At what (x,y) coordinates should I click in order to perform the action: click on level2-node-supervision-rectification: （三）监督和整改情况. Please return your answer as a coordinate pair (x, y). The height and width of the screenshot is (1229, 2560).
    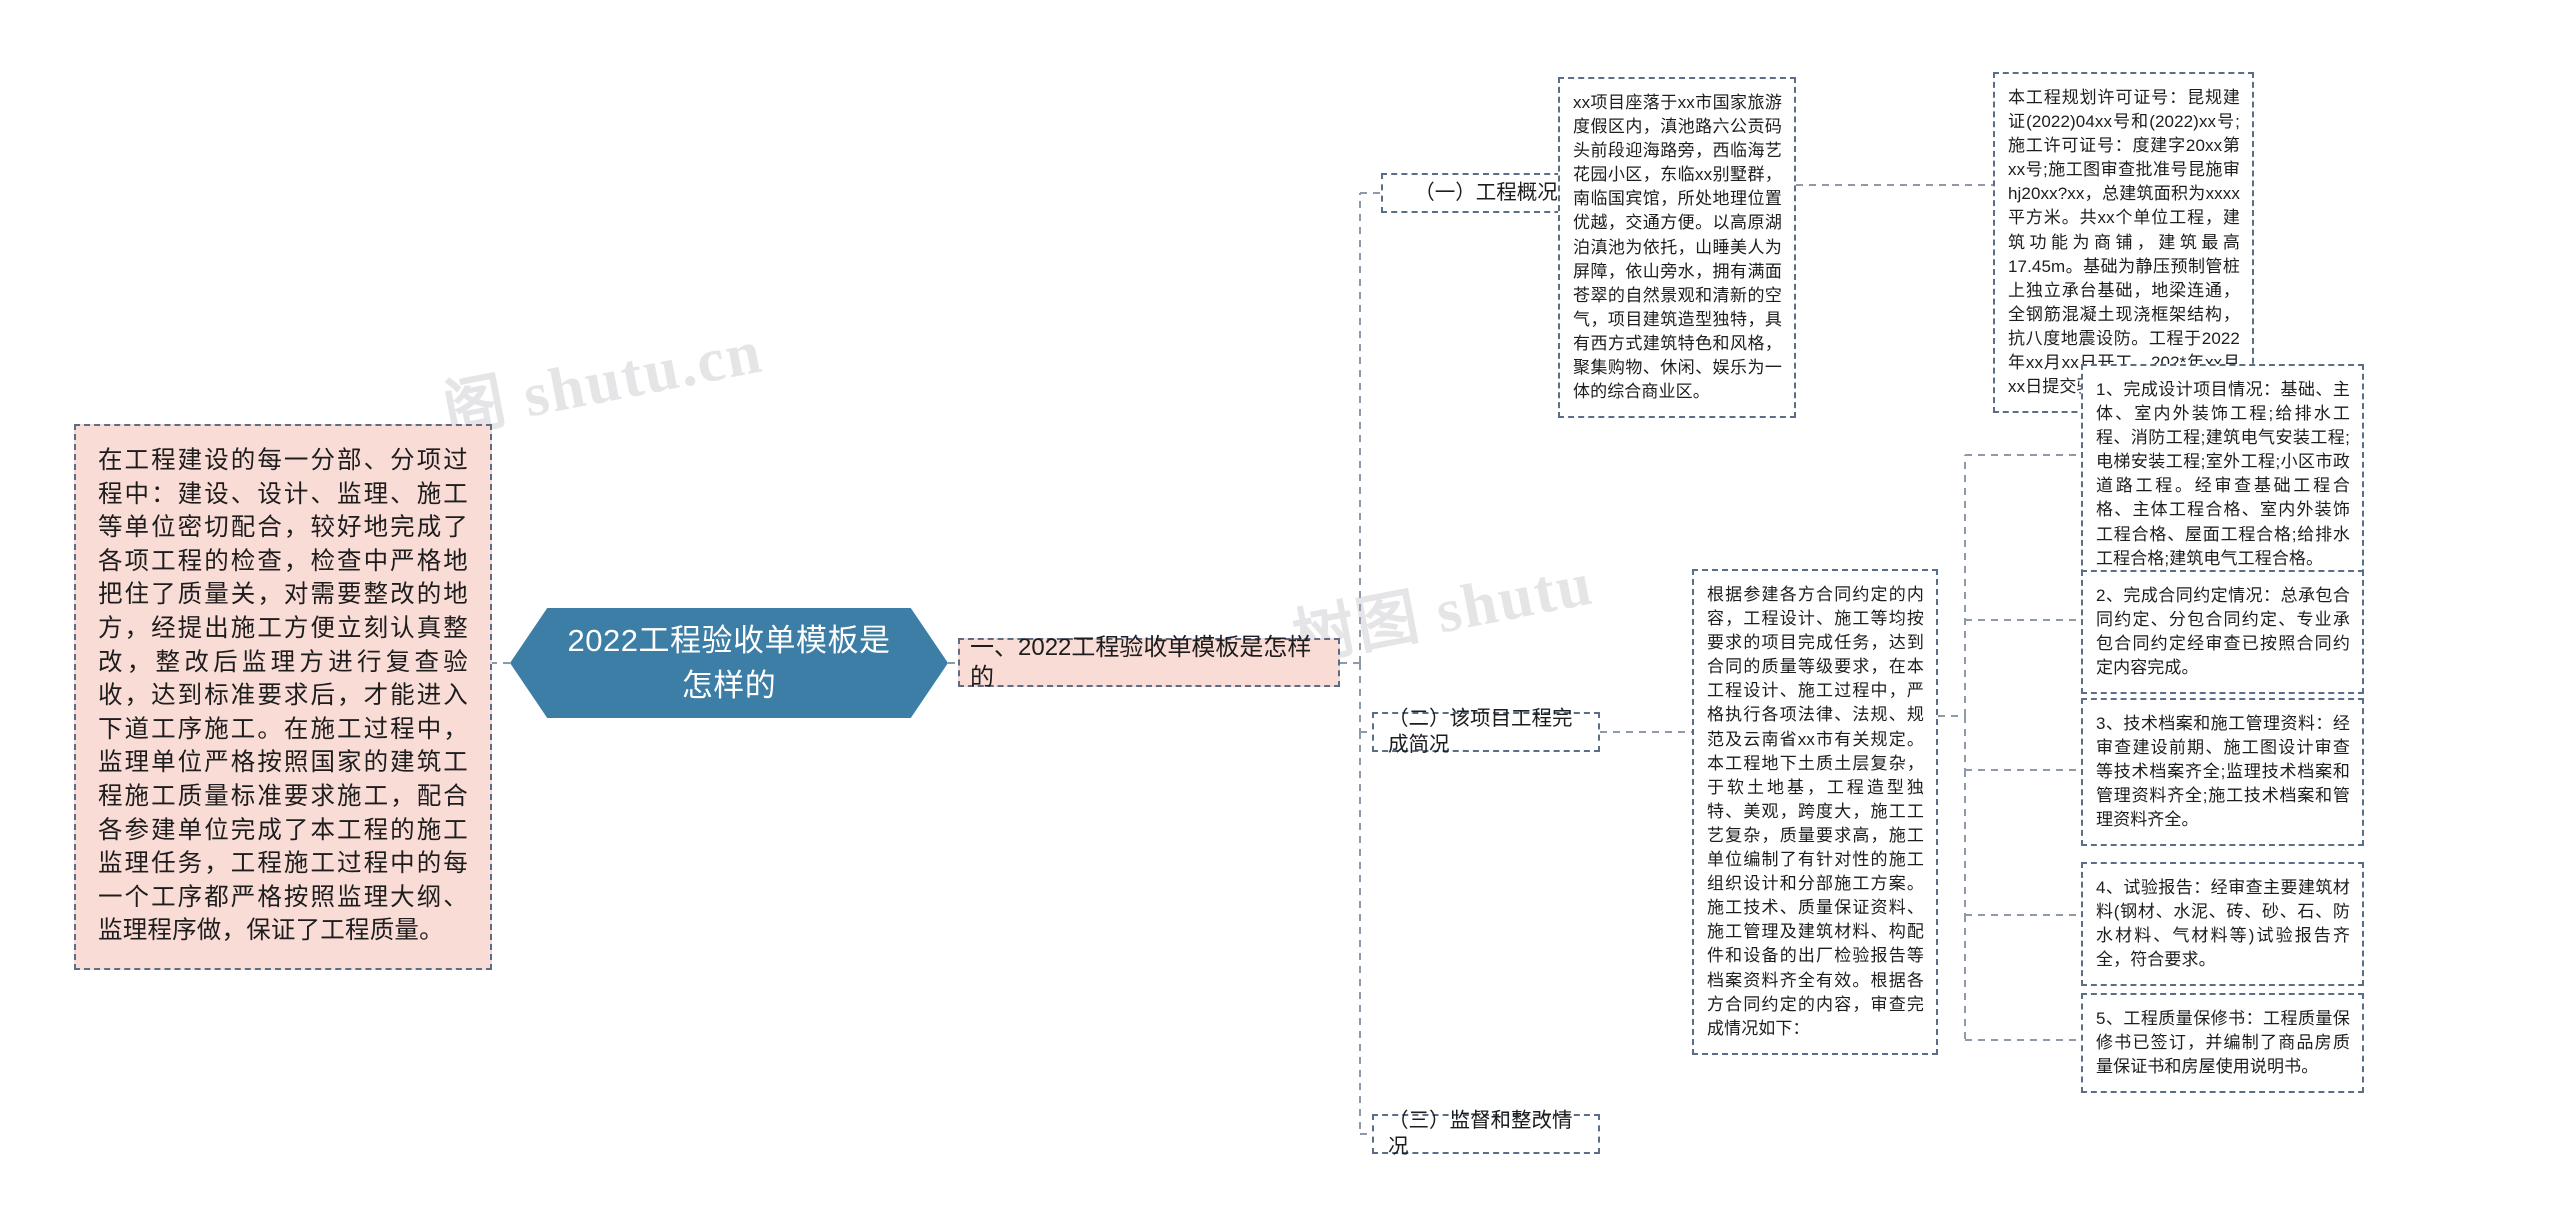
    Looking at the image, I should click on (1486, 1133).